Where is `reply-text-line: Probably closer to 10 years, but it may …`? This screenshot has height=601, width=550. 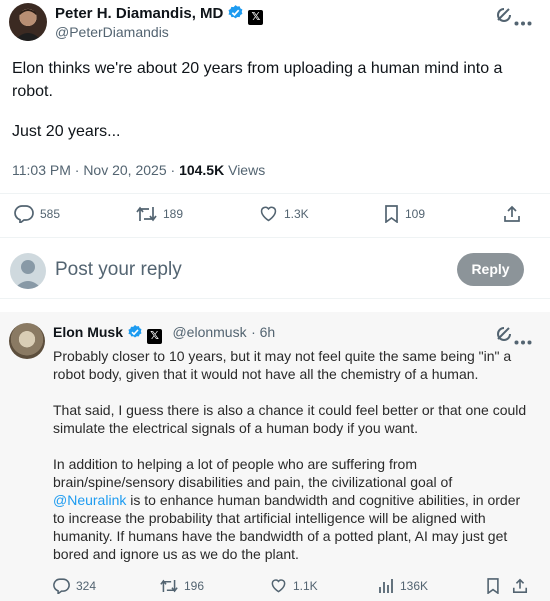 reply-text-line: Probably closer to 10 years, but it may … is located at coordinates (282, 356).